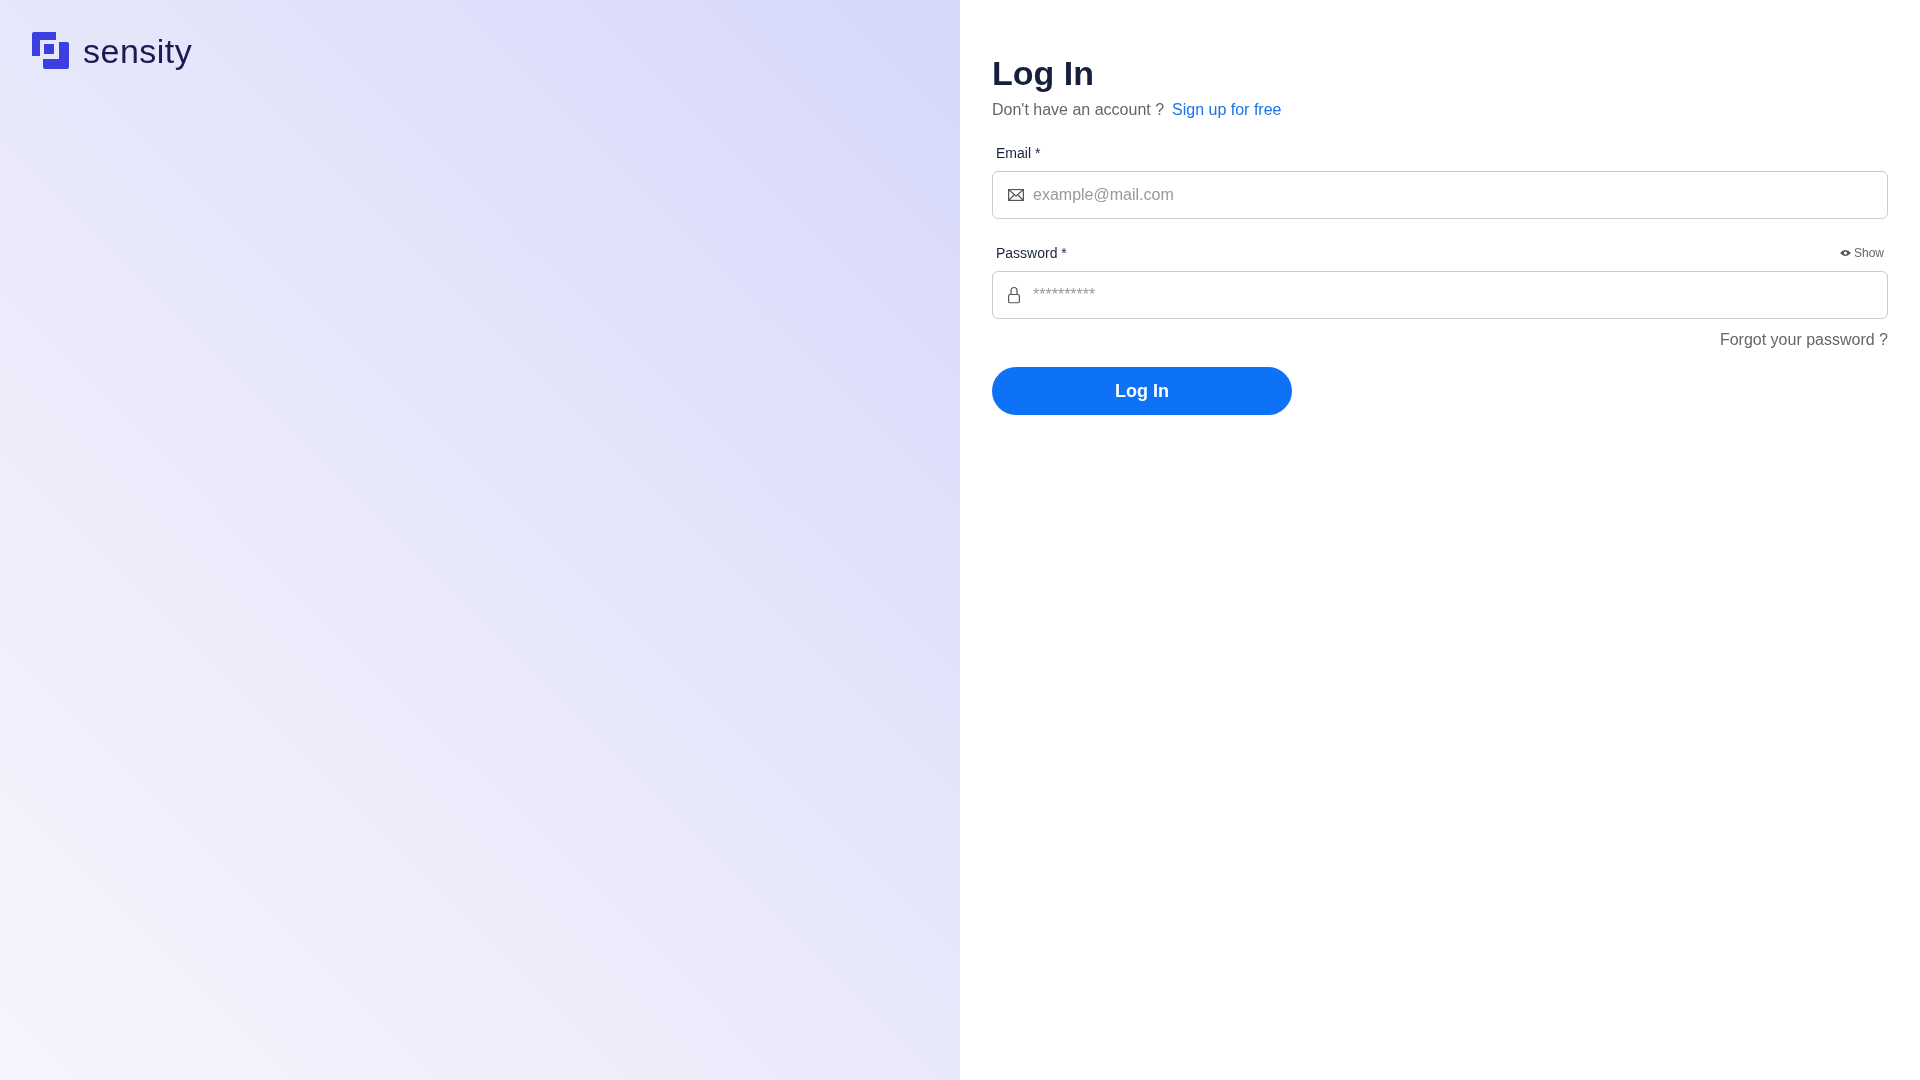 The height and width of the screenshot is (1080, 1920). I want to click on page-title: Log In, so click(1043, 73).